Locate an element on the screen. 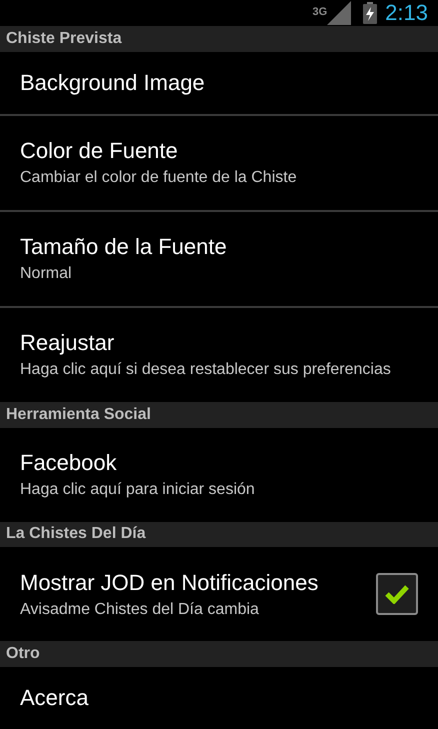 This screenshot has width=438, height=729. preference-row: Facebook Haga clic aquí para iniciar sesión is located at coordinates (219, 475).